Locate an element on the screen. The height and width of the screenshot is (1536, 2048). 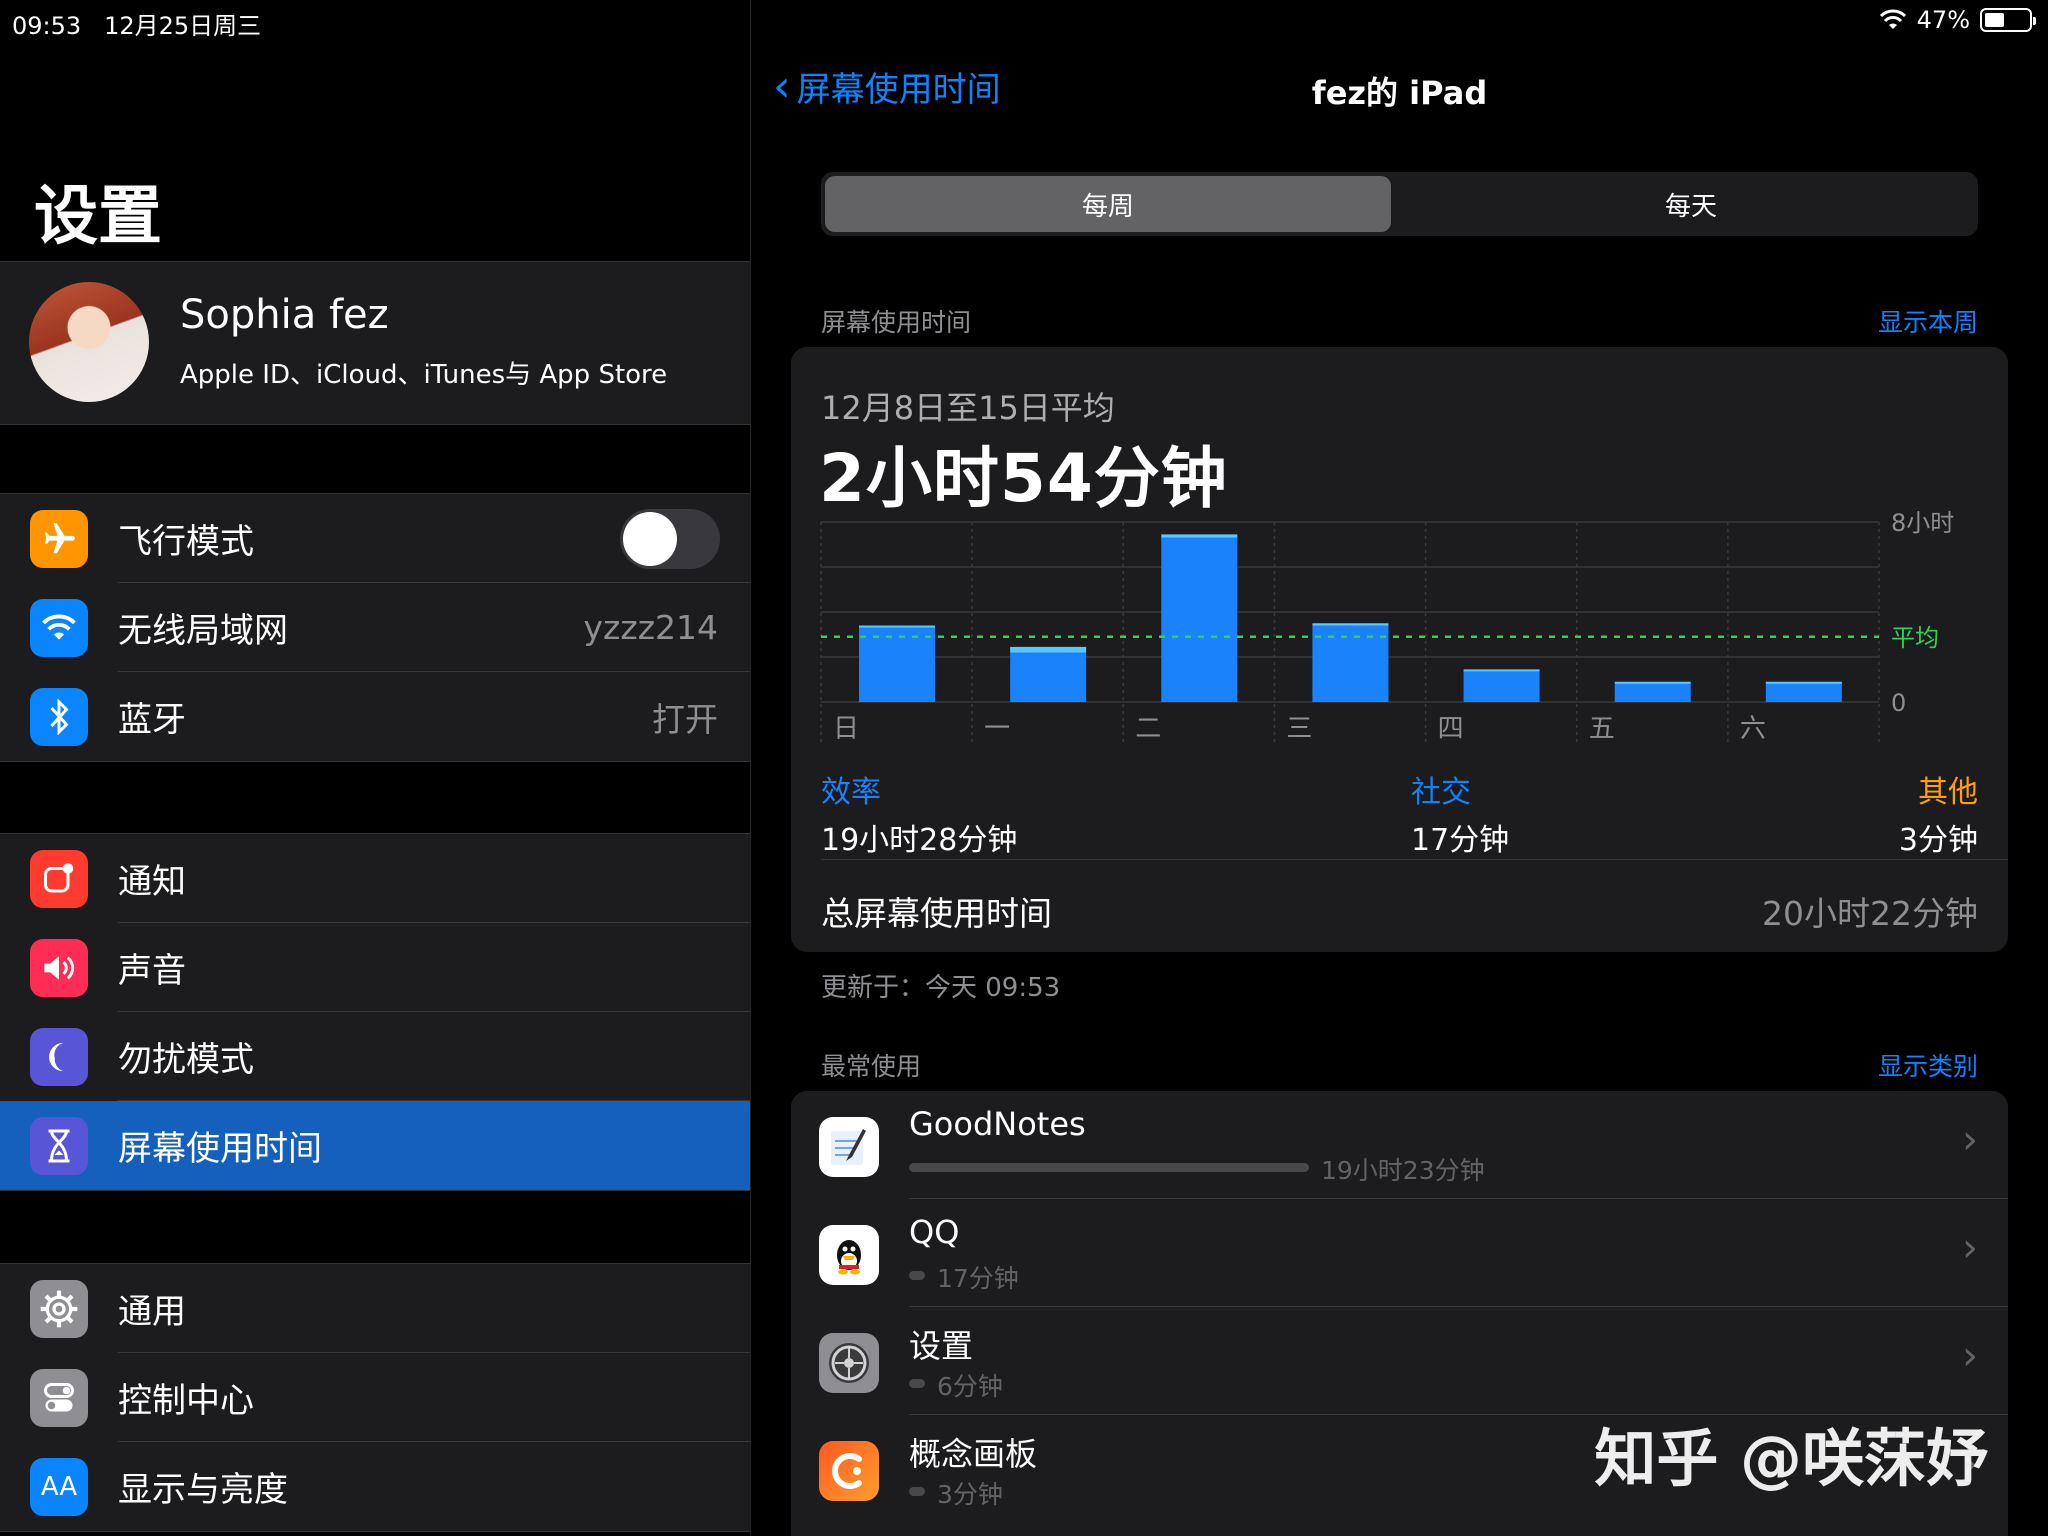
profile-subtitle: Apple ID、iCloud、iTunes与 App Store is located at coordinates (424, 375).